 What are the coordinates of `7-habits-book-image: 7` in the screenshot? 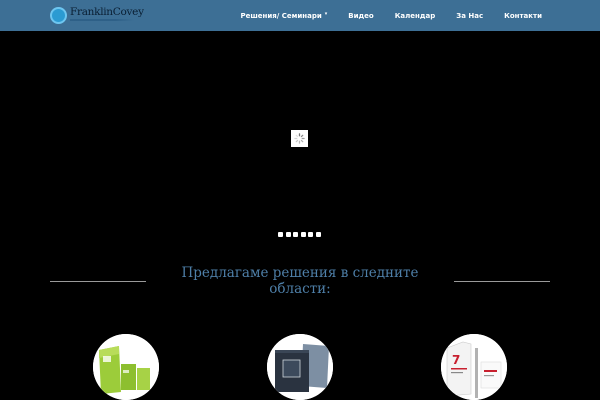 It's located at (474, 367).